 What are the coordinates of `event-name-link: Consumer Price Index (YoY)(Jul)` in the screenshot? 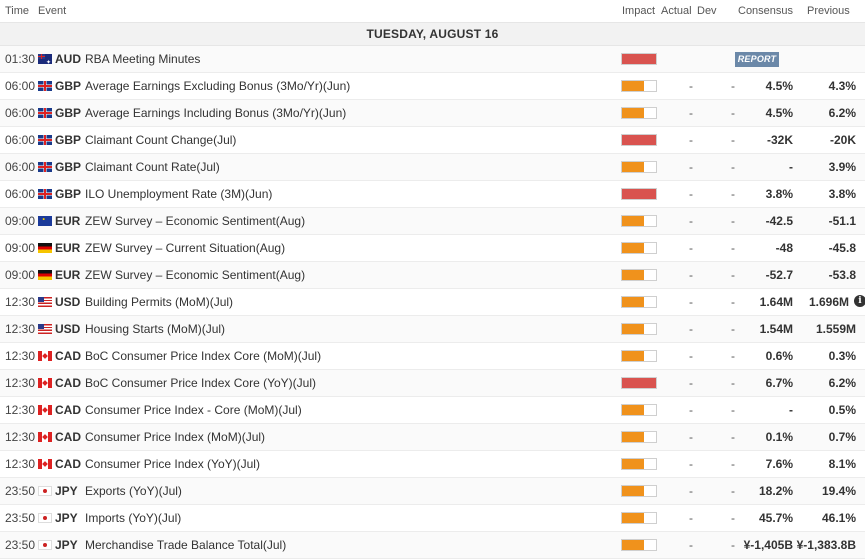 It's located at (172, 464).